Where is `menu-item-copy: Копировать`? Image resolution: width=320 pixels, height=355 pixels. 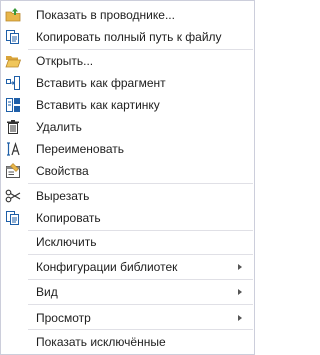
menu-item-copy: Копировать is located at coordinates (127, 218).